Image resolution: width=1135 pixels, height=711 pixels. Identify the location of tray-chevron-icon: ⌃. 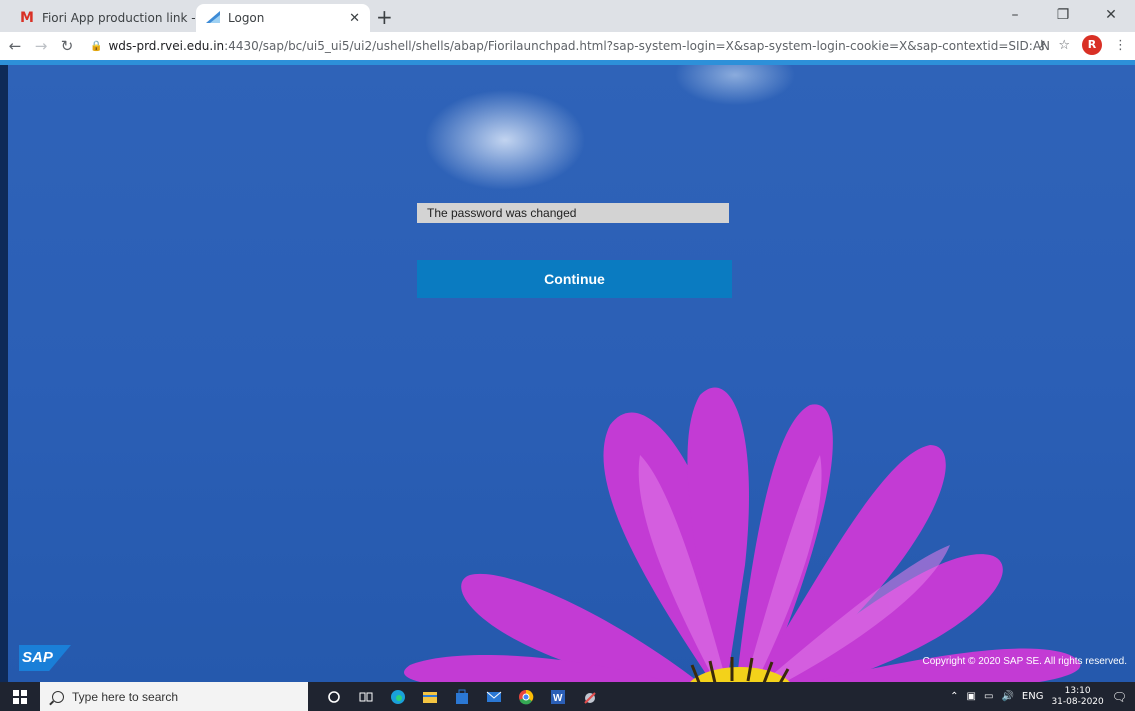
(954, 696).